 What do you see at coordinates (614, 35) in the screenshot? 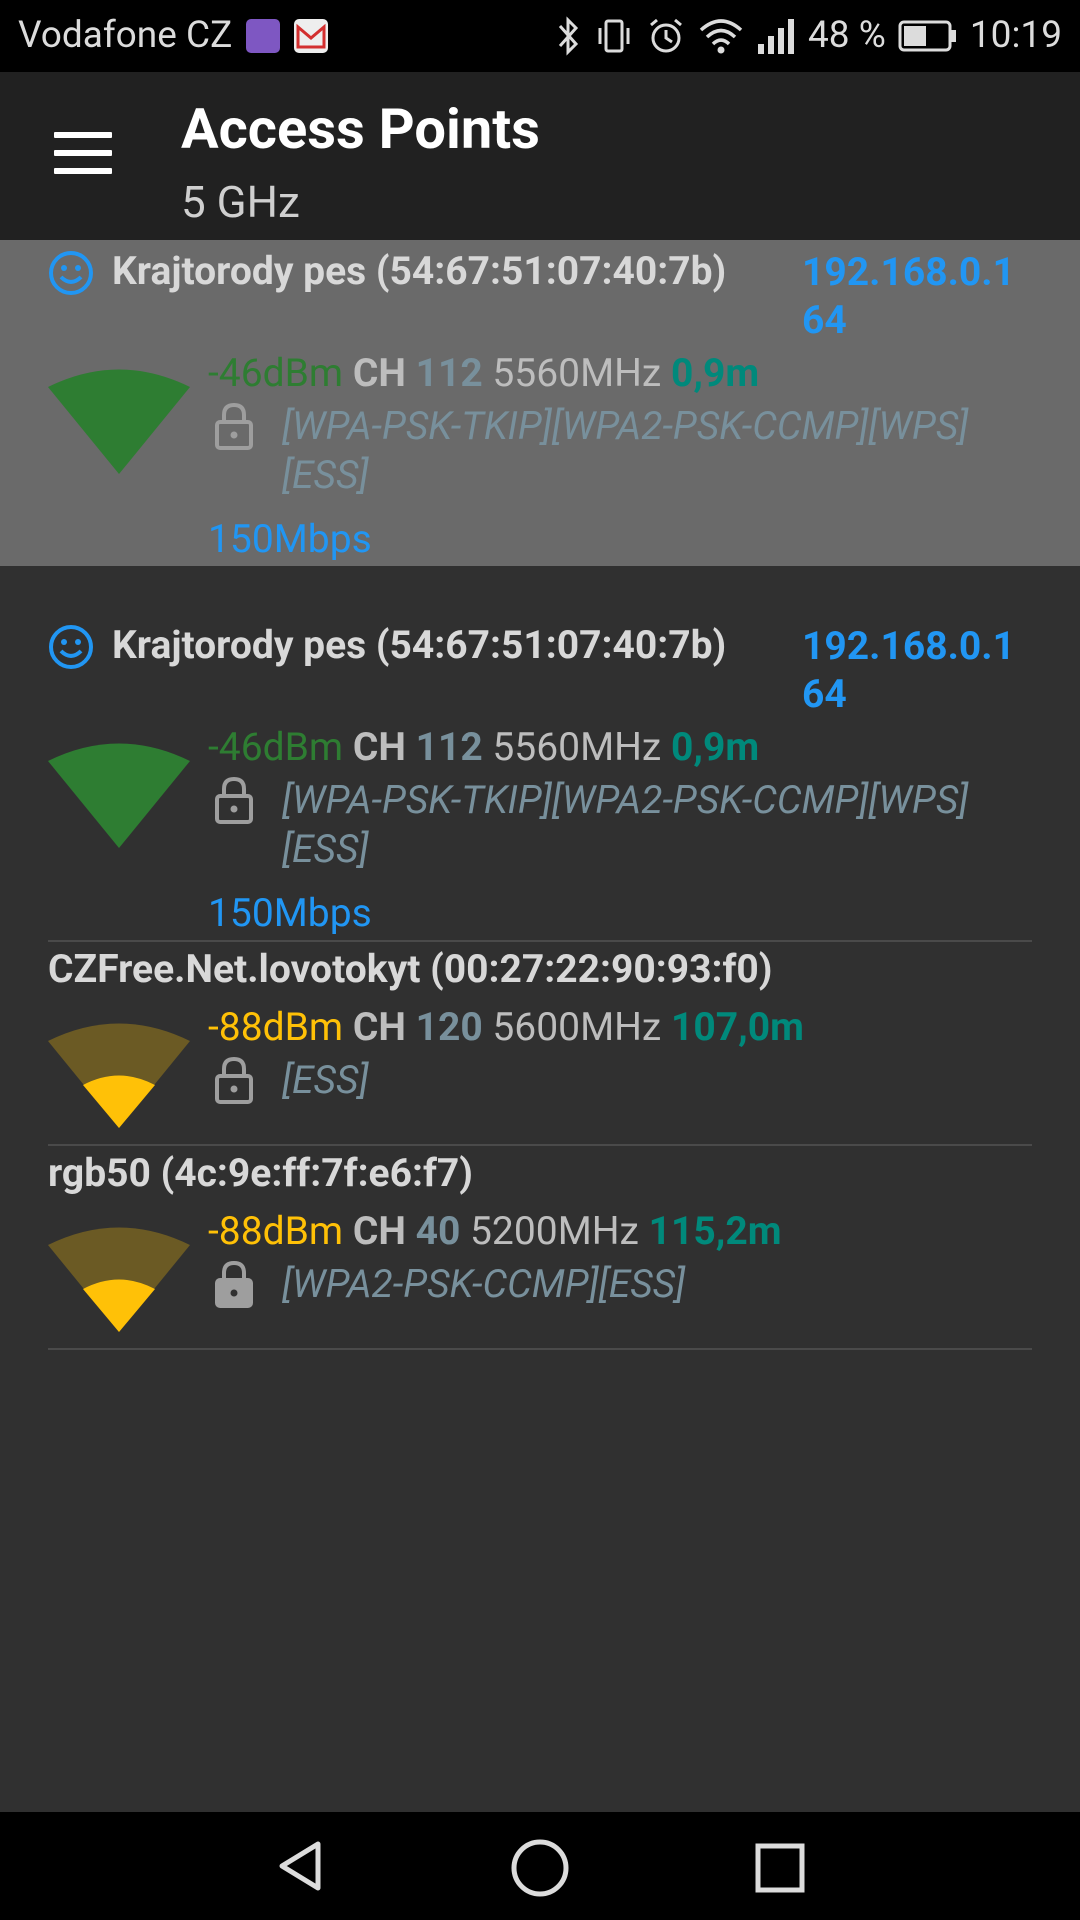
I see `vibrate-icon` at bounding box center [614, 35].